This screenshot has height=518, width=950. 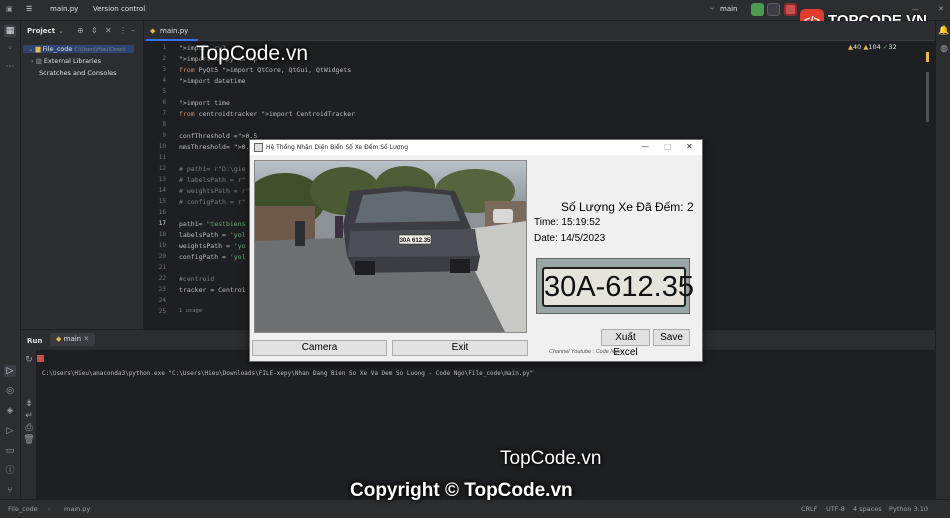 What do you see at coordinates (915, 9) in the screenshot?
I see `minimize-icon: —` at bounding box center [915, 9].